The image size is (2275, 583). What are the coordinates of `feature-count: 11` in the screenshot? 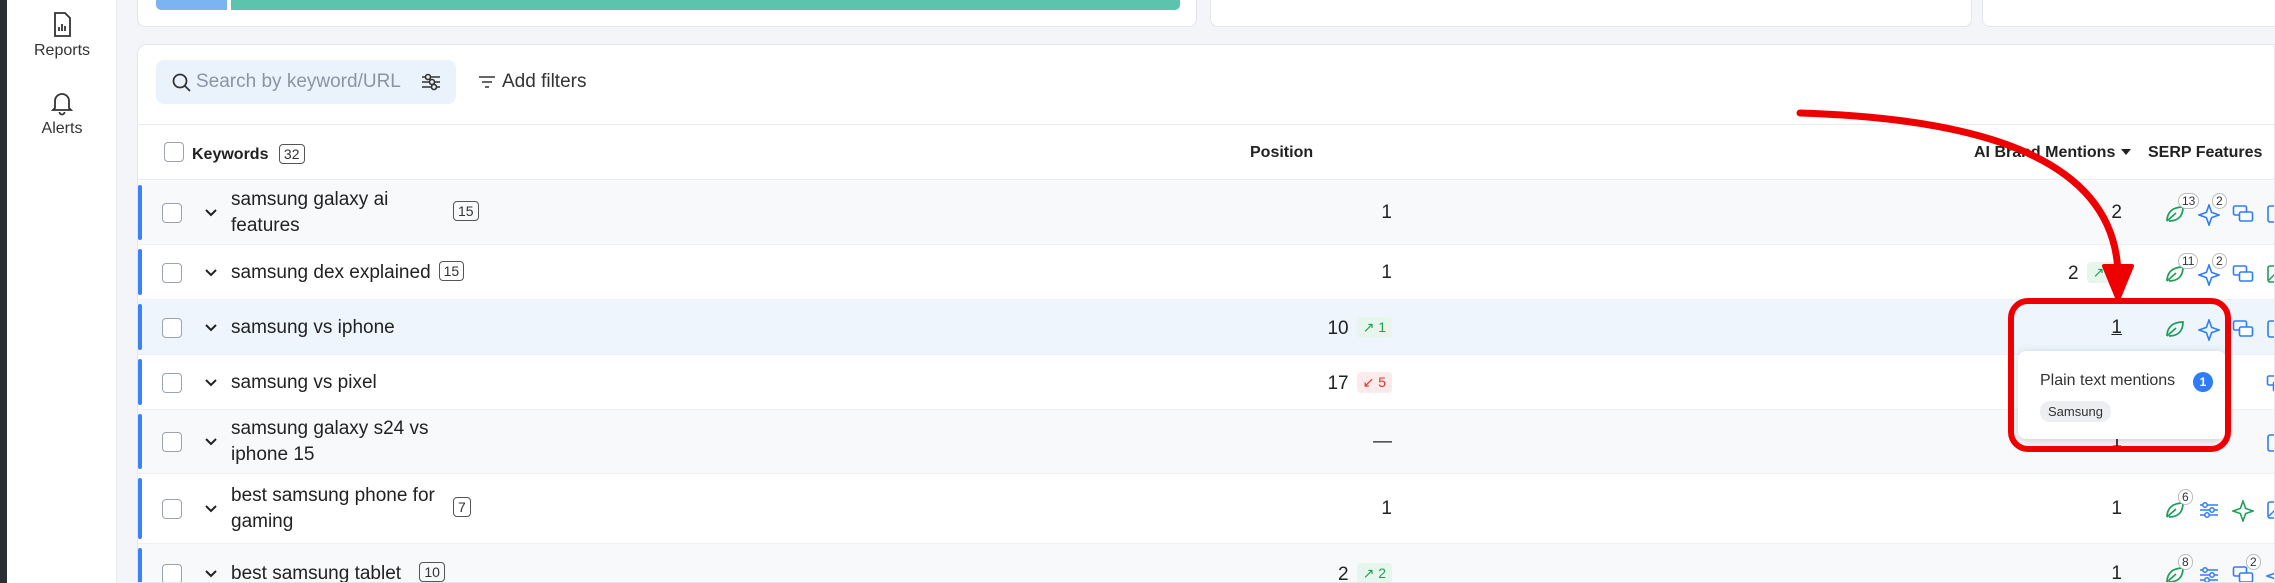 It's located at (2188, 260).